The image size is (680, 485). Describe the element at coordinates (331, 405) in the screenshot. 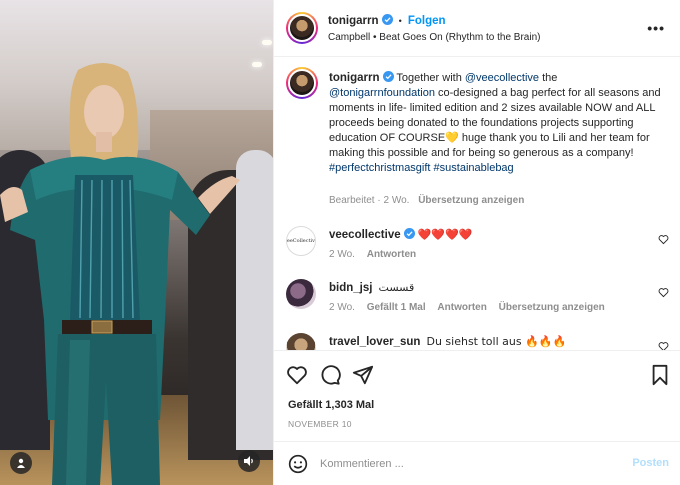

I see `like-count: Gefällt 1,303 Mal` at that location.